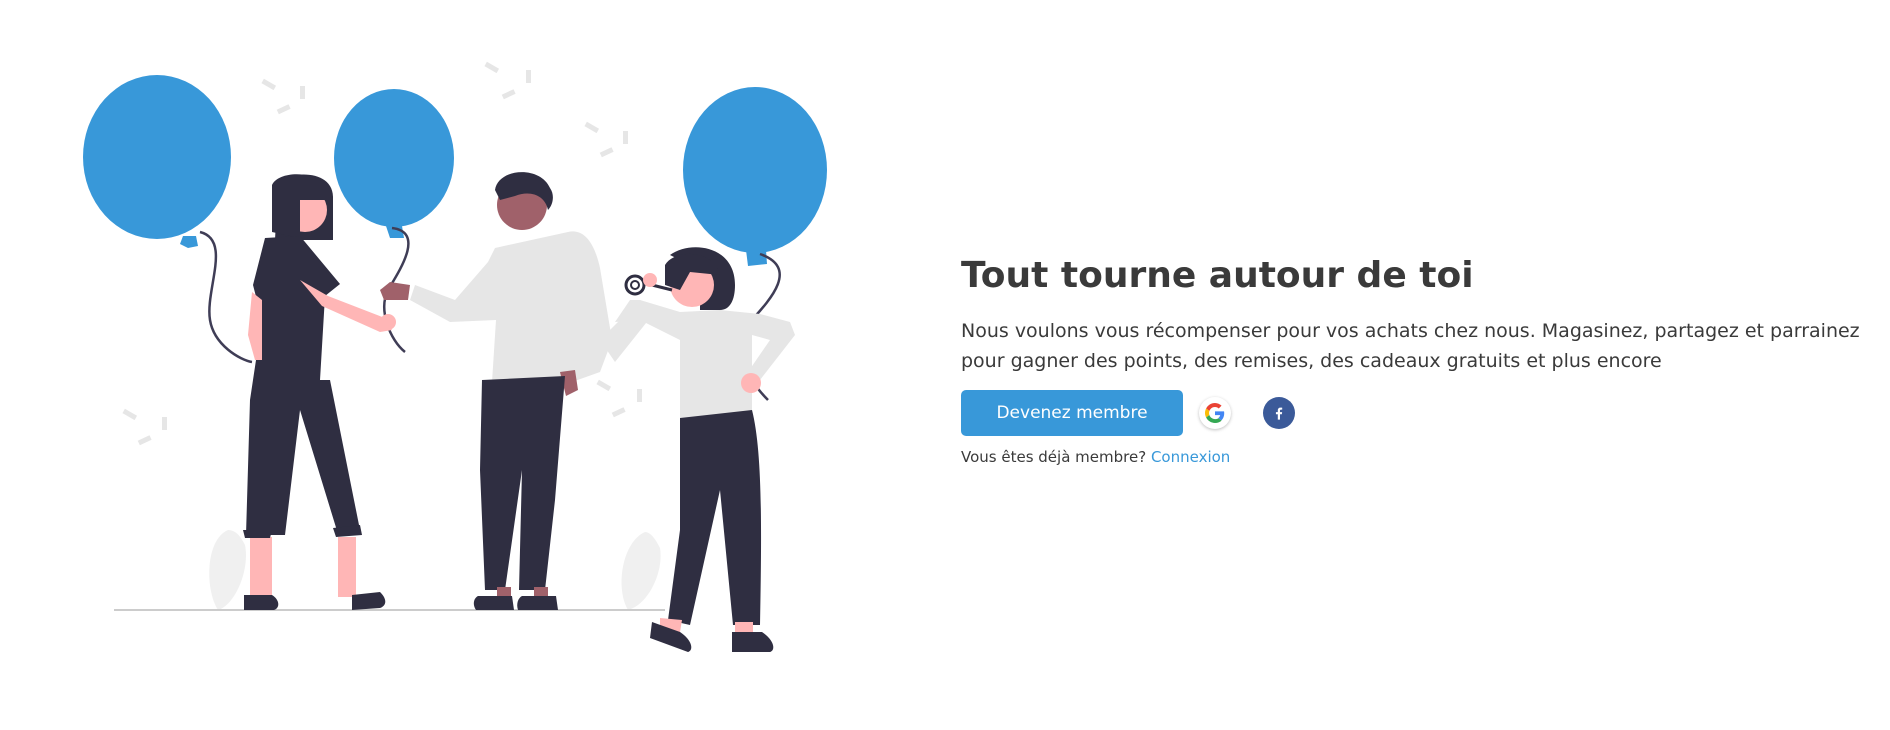 Image resolution: width=1890 pixels, height=730 pixels. I want to click on man-figure, so click(519, 391).